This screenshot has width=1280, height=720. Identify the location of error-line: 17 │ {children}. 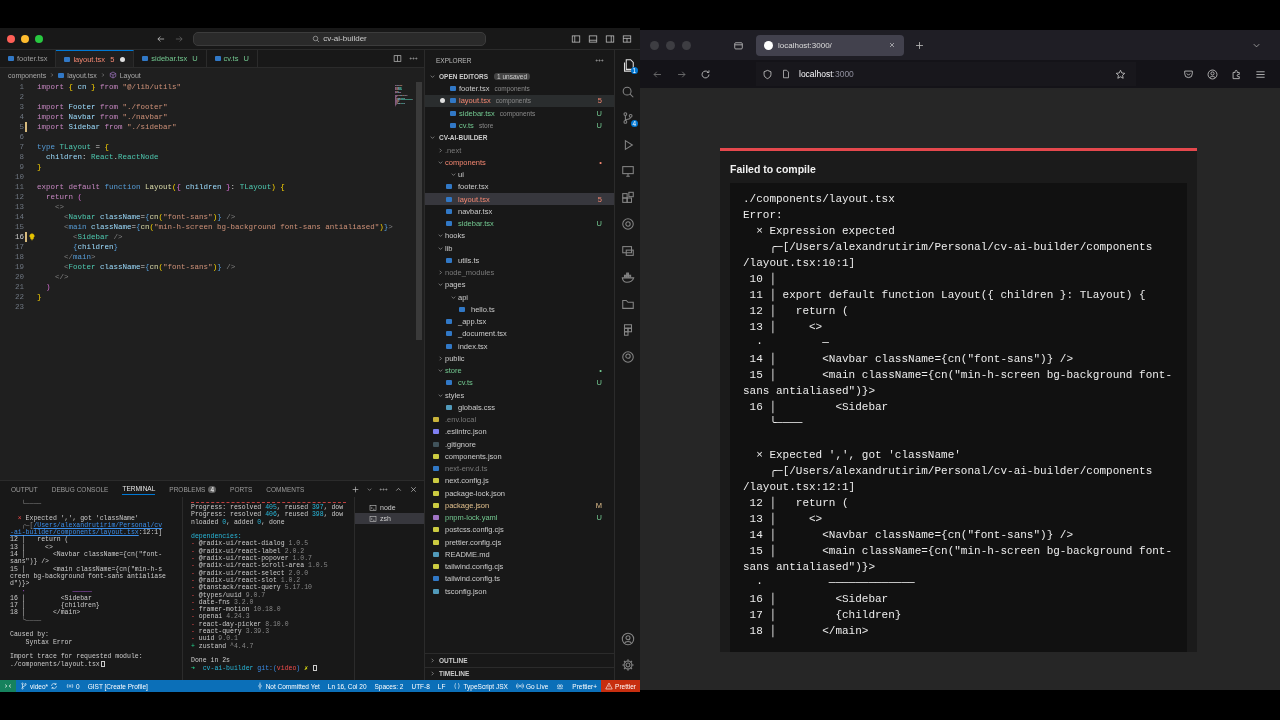
(825, 615).